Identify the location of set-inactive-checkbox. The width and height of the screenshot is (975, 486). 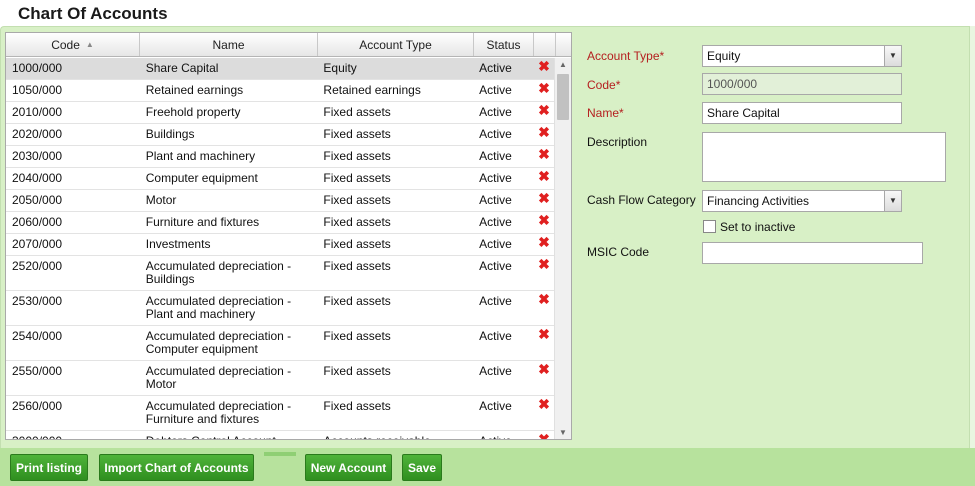
(709, 226).